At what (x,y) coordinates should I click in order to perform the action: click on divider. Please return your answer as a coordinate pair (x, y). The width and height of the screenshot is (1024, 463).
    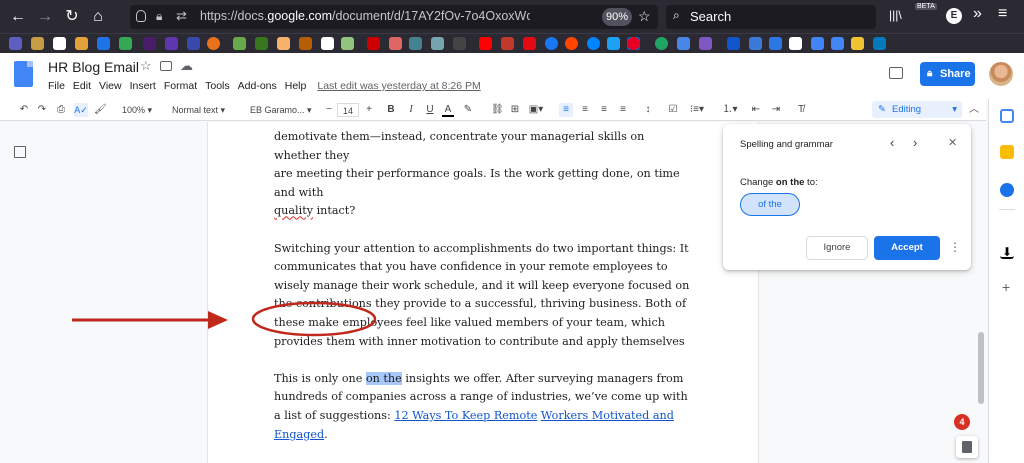
    Looking at the image, I should click on (1007, 209).